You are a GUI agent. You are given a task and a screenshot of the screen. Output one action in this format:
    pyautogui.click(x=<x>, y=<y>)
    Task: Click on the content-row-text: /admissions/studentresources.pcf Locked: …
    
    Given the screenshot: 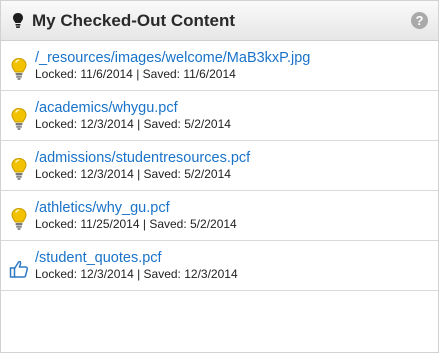 What is the action you would take?
    pyautogui.click(x=142, y=166)
    